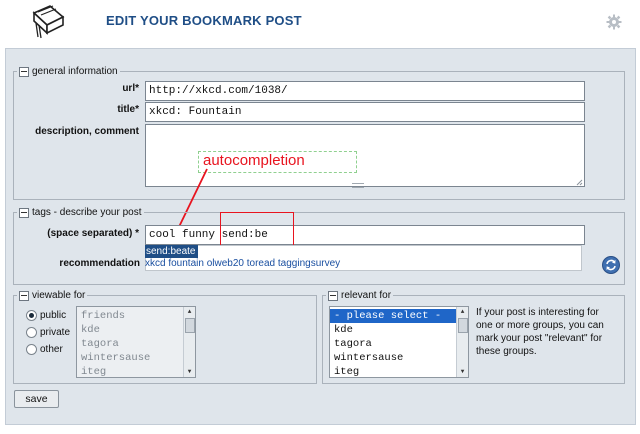 Image resolution: width=640 pixels, height=434 pixels. Describe the element at coordinates (51, 349) in the screenshot. I see `radio-label: other` at that location.